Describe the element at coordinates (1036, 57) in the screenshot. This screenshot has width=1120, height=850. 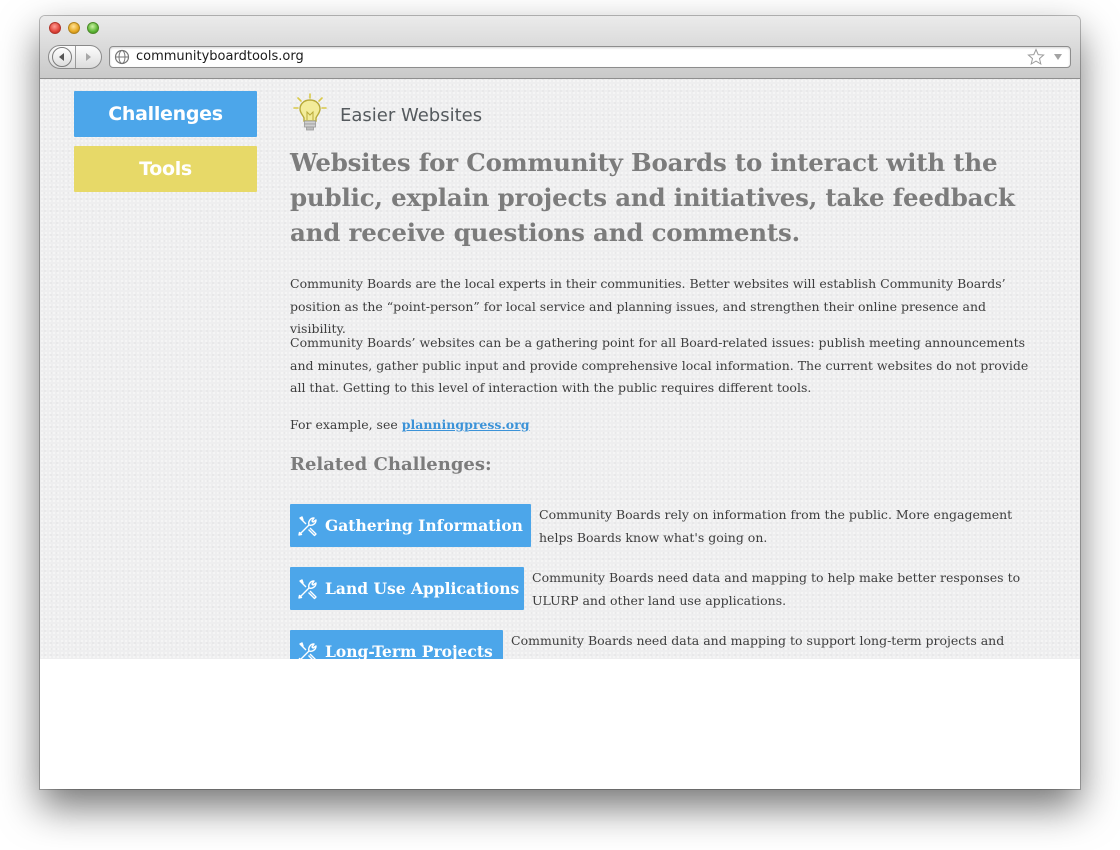
I see `star-icon` at that location.